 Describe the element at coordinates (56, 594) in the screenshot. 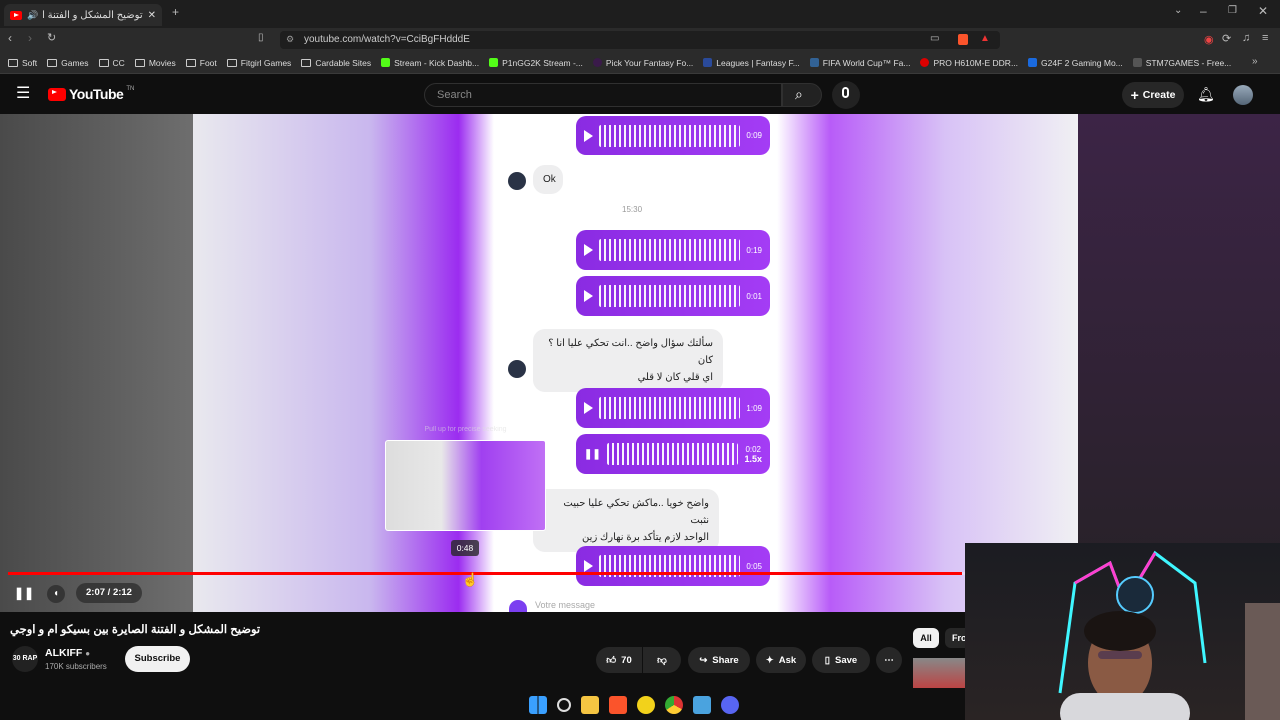

I see `volume-icon: ◖` at that location.